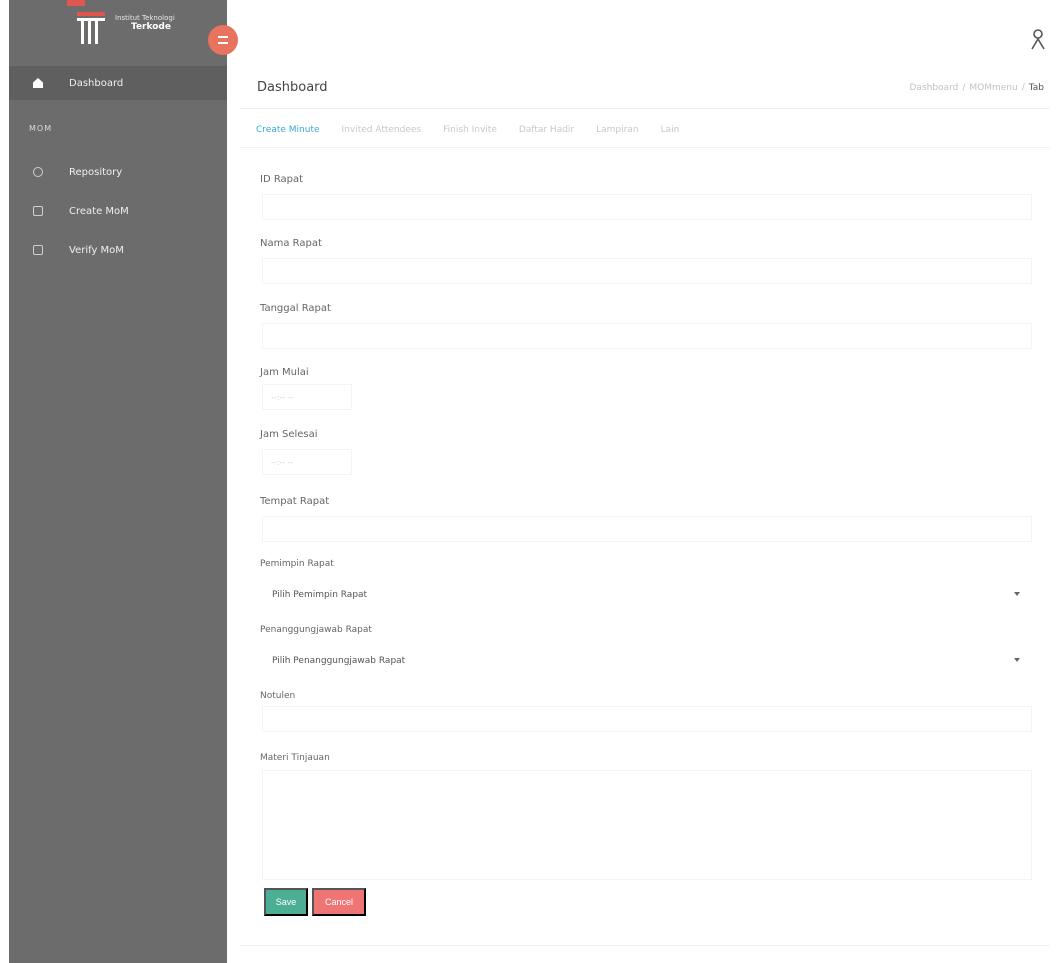 The image size is (1058, 963). I want to click on tempat-rapat-input, so click(647, 529).